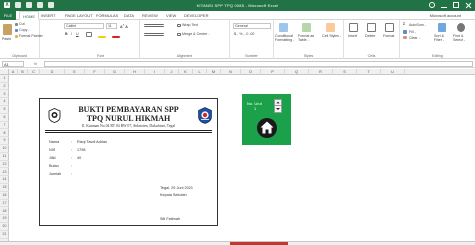  I want to click on receipt-school-name: TPQ NURUL HIKMAH, so click(128, 118).